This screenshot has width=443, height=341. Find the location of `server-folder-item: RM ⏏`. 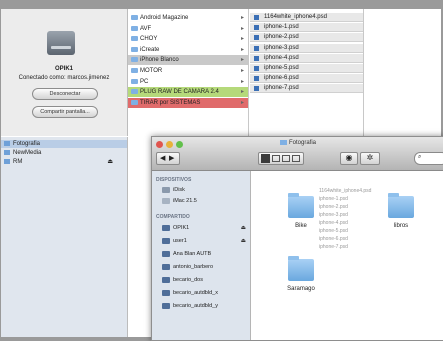

server-folder-item: RM ⏏ is located at coordinates (64, 162).